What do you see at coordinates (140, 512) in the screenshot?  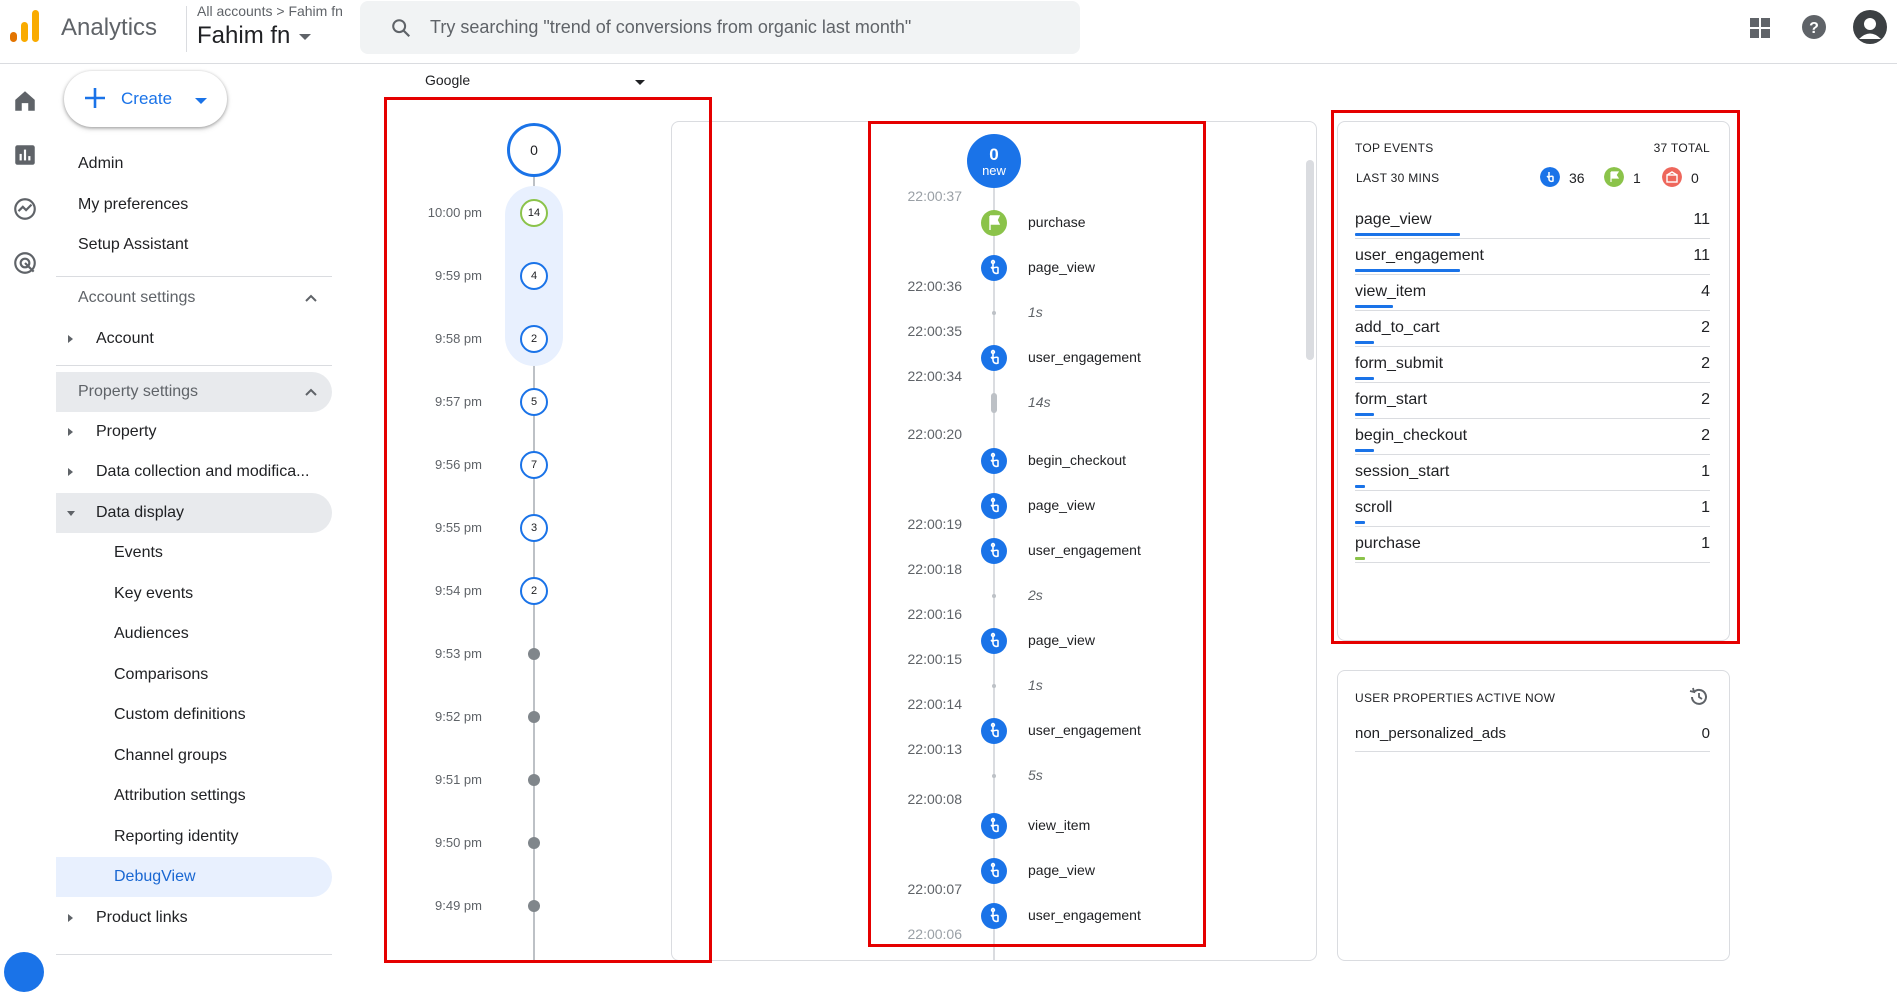 I see `sidebar-item-label: Data display` at bounding box center [140, 512].